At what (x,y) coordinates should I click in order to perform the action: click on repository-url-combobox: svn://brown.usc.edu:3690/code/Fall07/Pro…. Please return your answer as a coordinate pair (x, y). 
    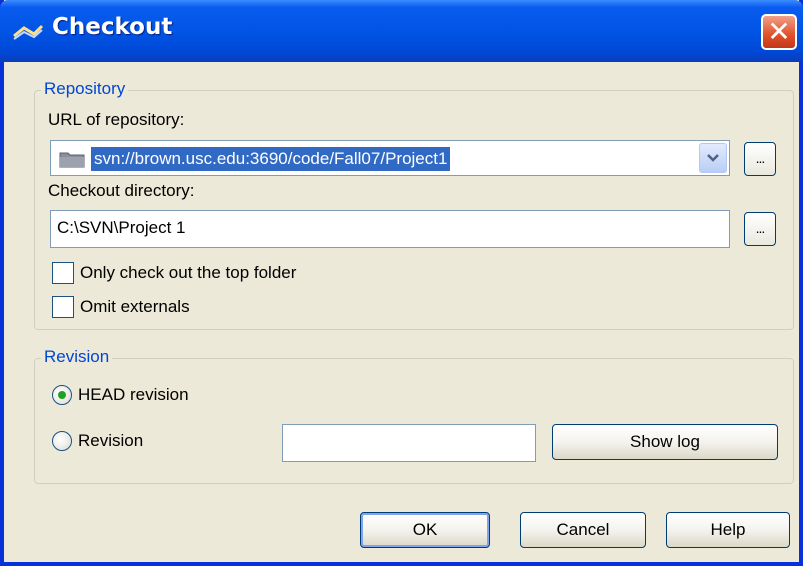
    Looking at the image, I should click on (390, 158).